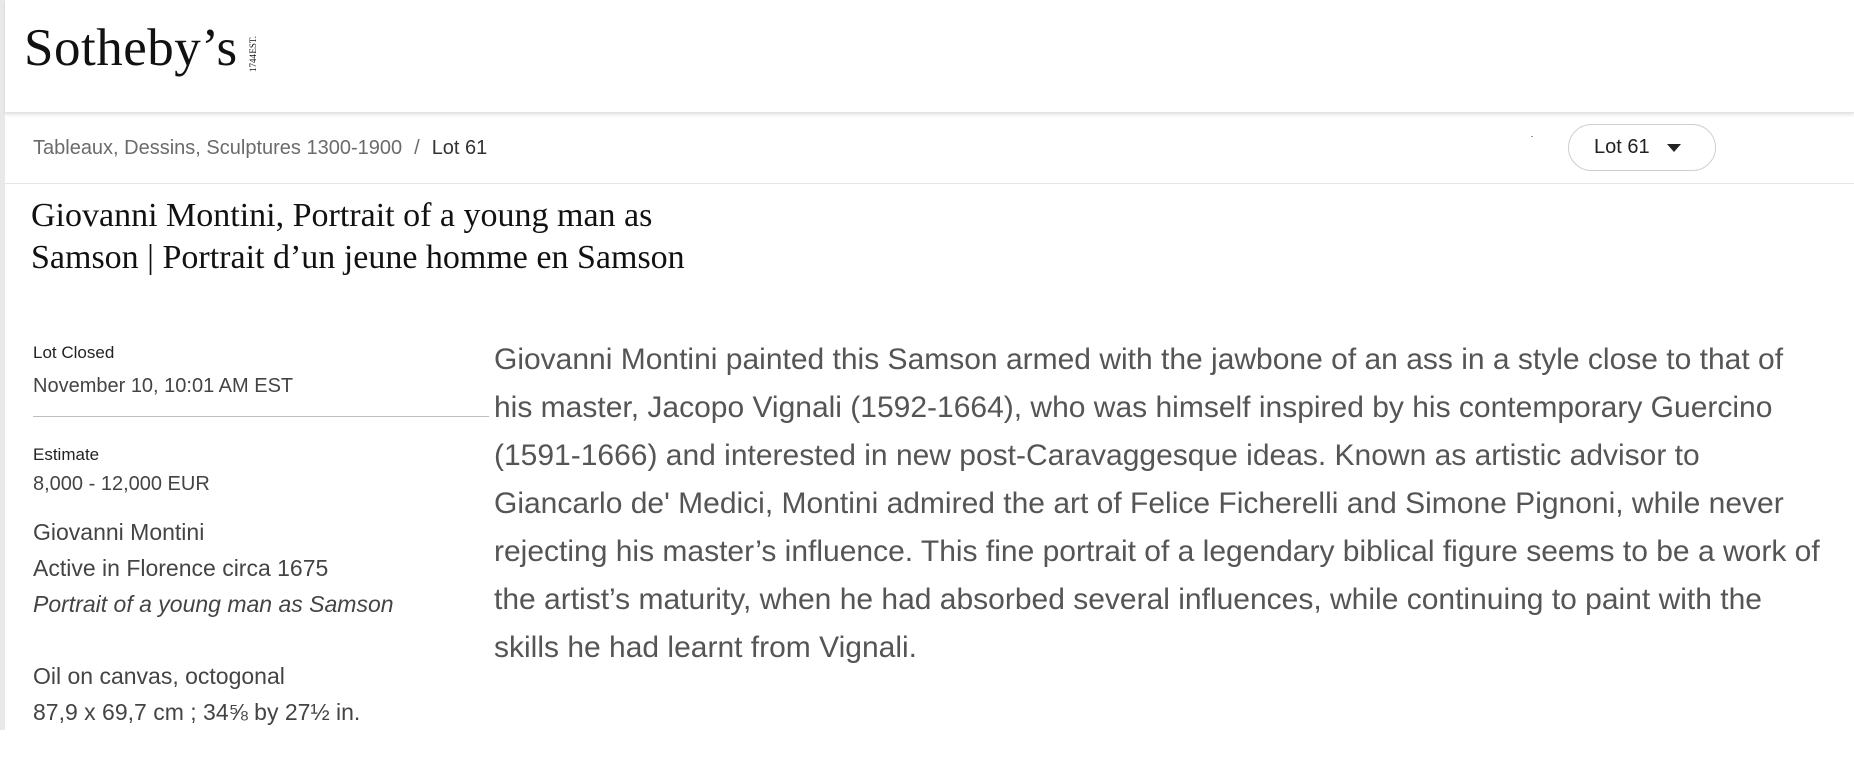 The height and width of the screenshot is (783, 1854). What do you see at coordinates (131, 48) in the screenshot?
I see `logo-wordmark: Sotheby’s` at bounding box center [131, 48].